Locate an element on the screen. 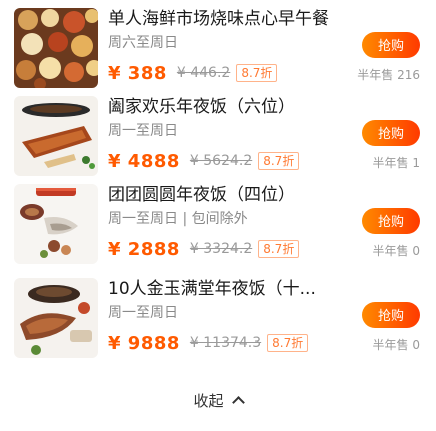 Image resolution: width=436 pixels, height=431 pixels. chevron-up-icon is located at coordinates (238, 402).